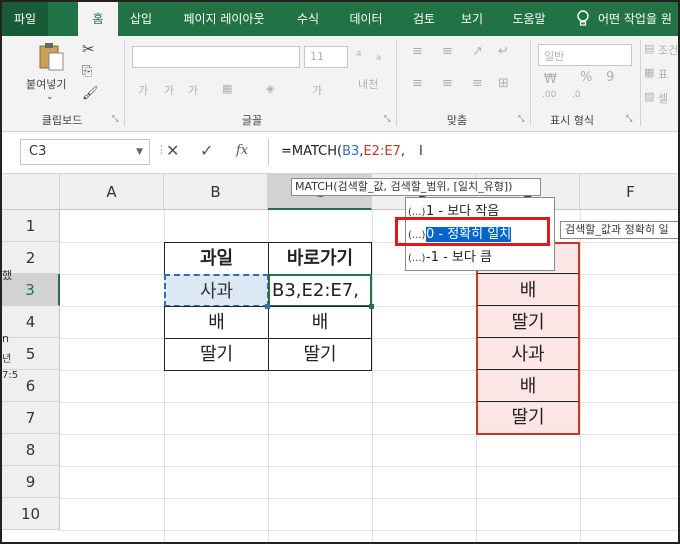 The height and width of the screenshot is (544, 680). Describe the element at coordinates (610, 77) in the screenshot. I see `comma-button: 9` at that location.